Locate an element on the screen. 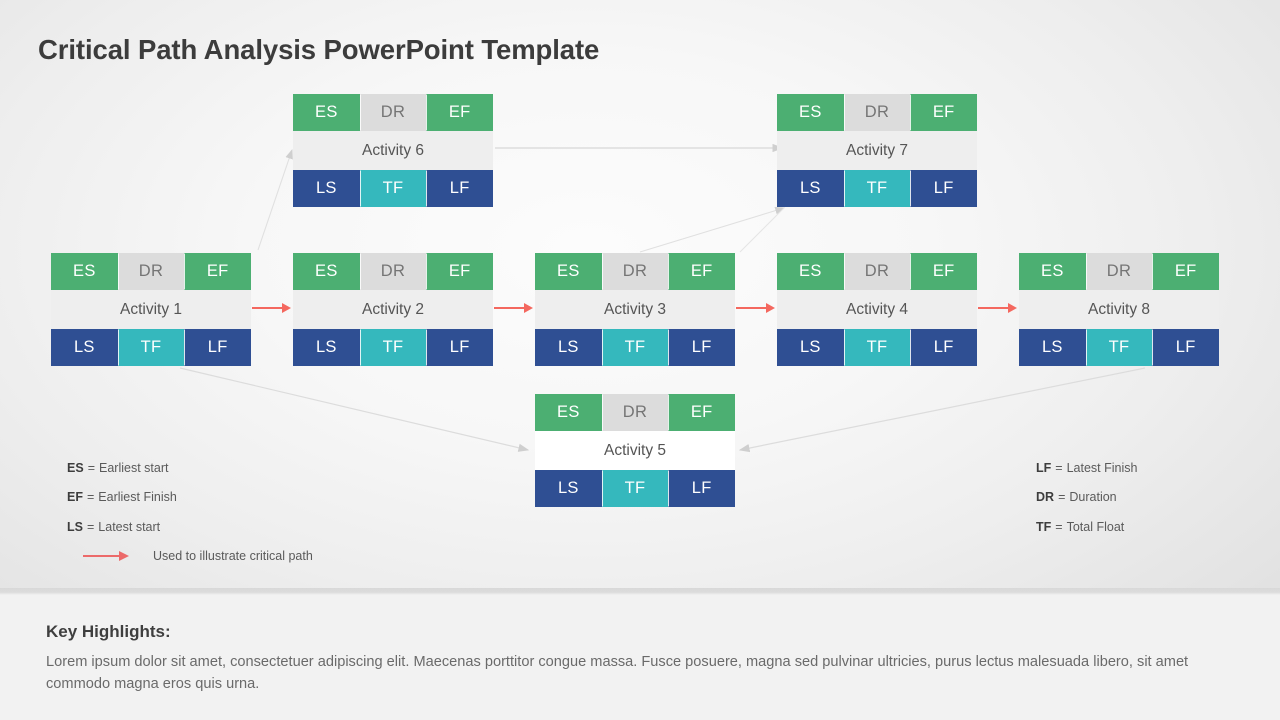  legend-item-tf: TF = Total Float is located at coordinates (1086, 527).